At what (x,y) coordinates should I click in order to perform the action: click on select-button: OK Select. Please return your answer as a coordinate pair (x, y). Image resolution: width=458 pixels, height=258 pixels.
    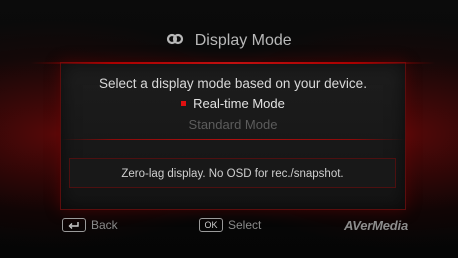
    Looking at the image, I should click on (230, 225).